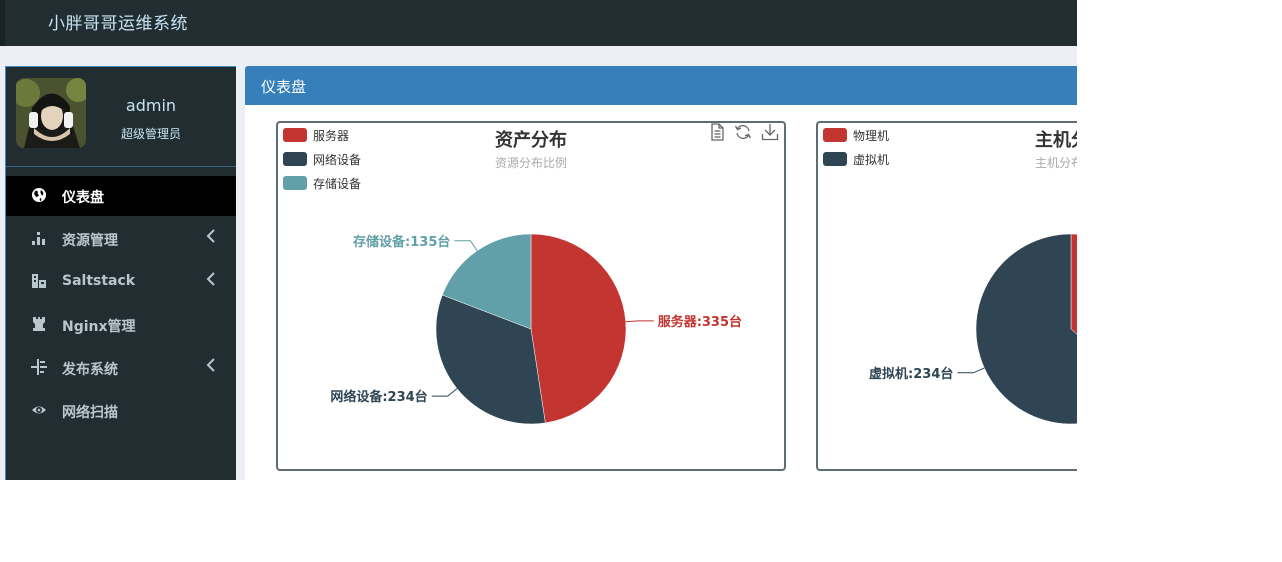 This screenshot has width=1282, height=562. I want to click on sidebar-item-release-system: 发布系统, so click(121, 368).